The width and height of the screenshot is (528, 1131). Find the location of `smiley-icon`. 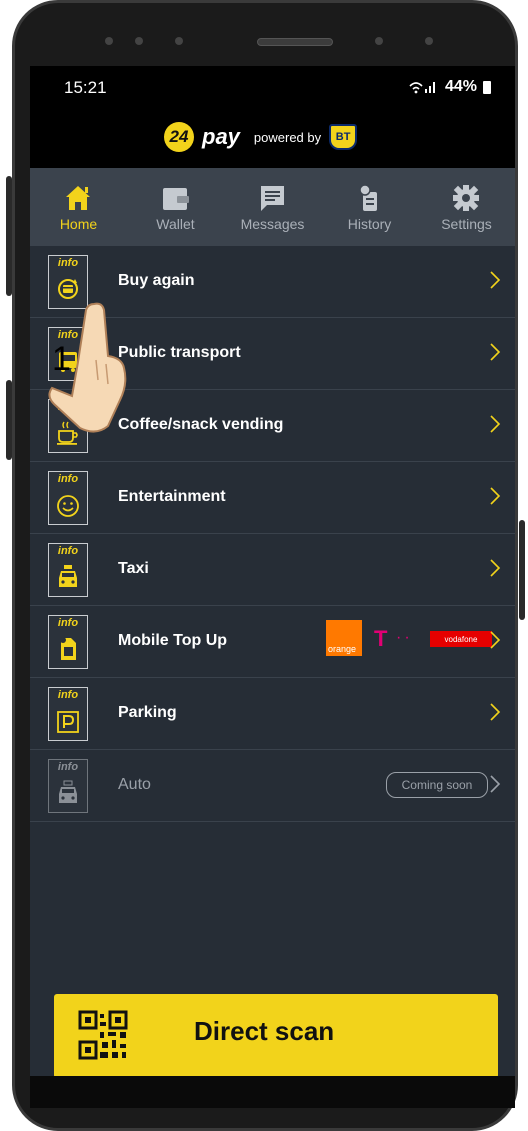

smiley-icon is located at coordinates (68, 506).